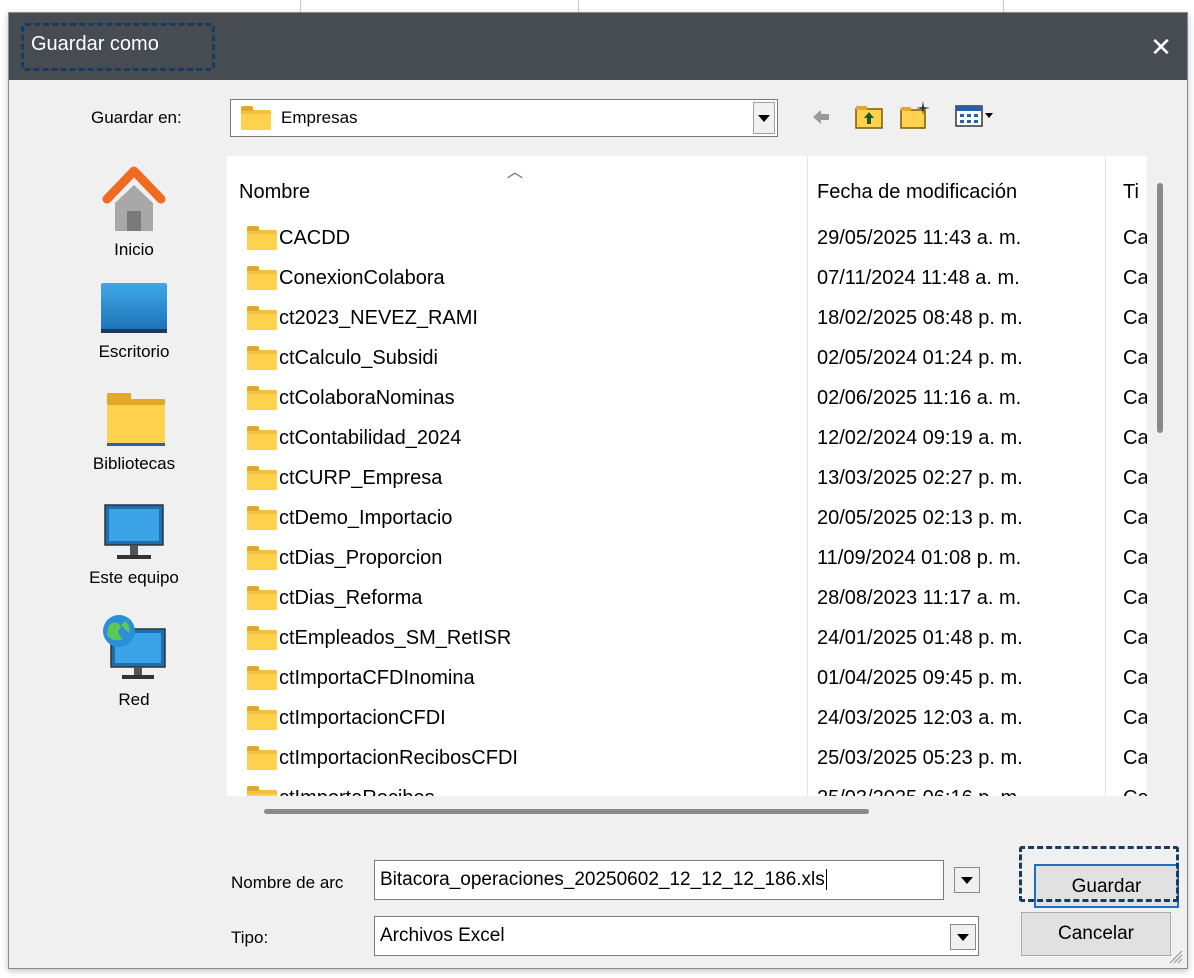  What do you see at coordinates (687, 600) in the screenshot?
I see `list-item: ctDias_Reforma 28/08/2023 11:17 a. m. Ca` at bounding box center [687, 600].